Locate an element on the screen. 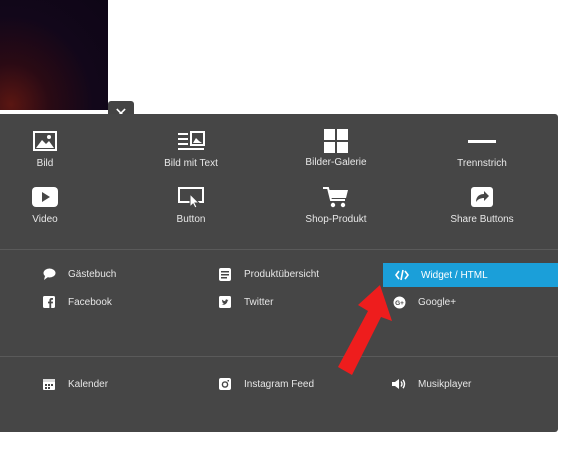  element-bild-mit-text-label: Bild mit Text is located at coordinates (191, 163).